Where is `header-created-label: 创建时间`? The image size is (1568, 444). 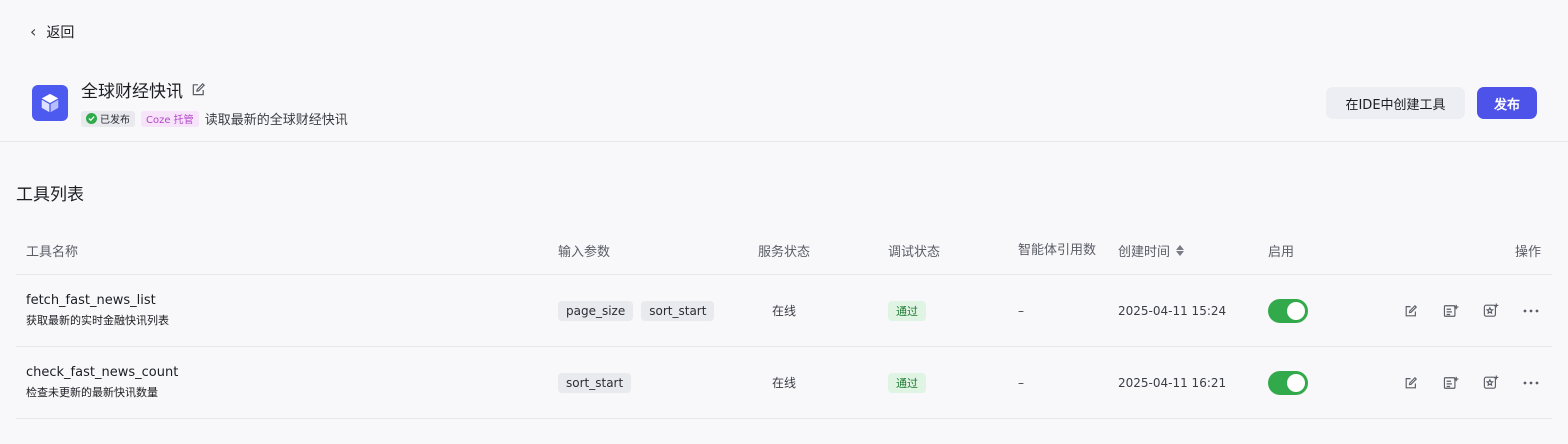 header-created-label: 创建时间 is located at coordinates (1144, 252).